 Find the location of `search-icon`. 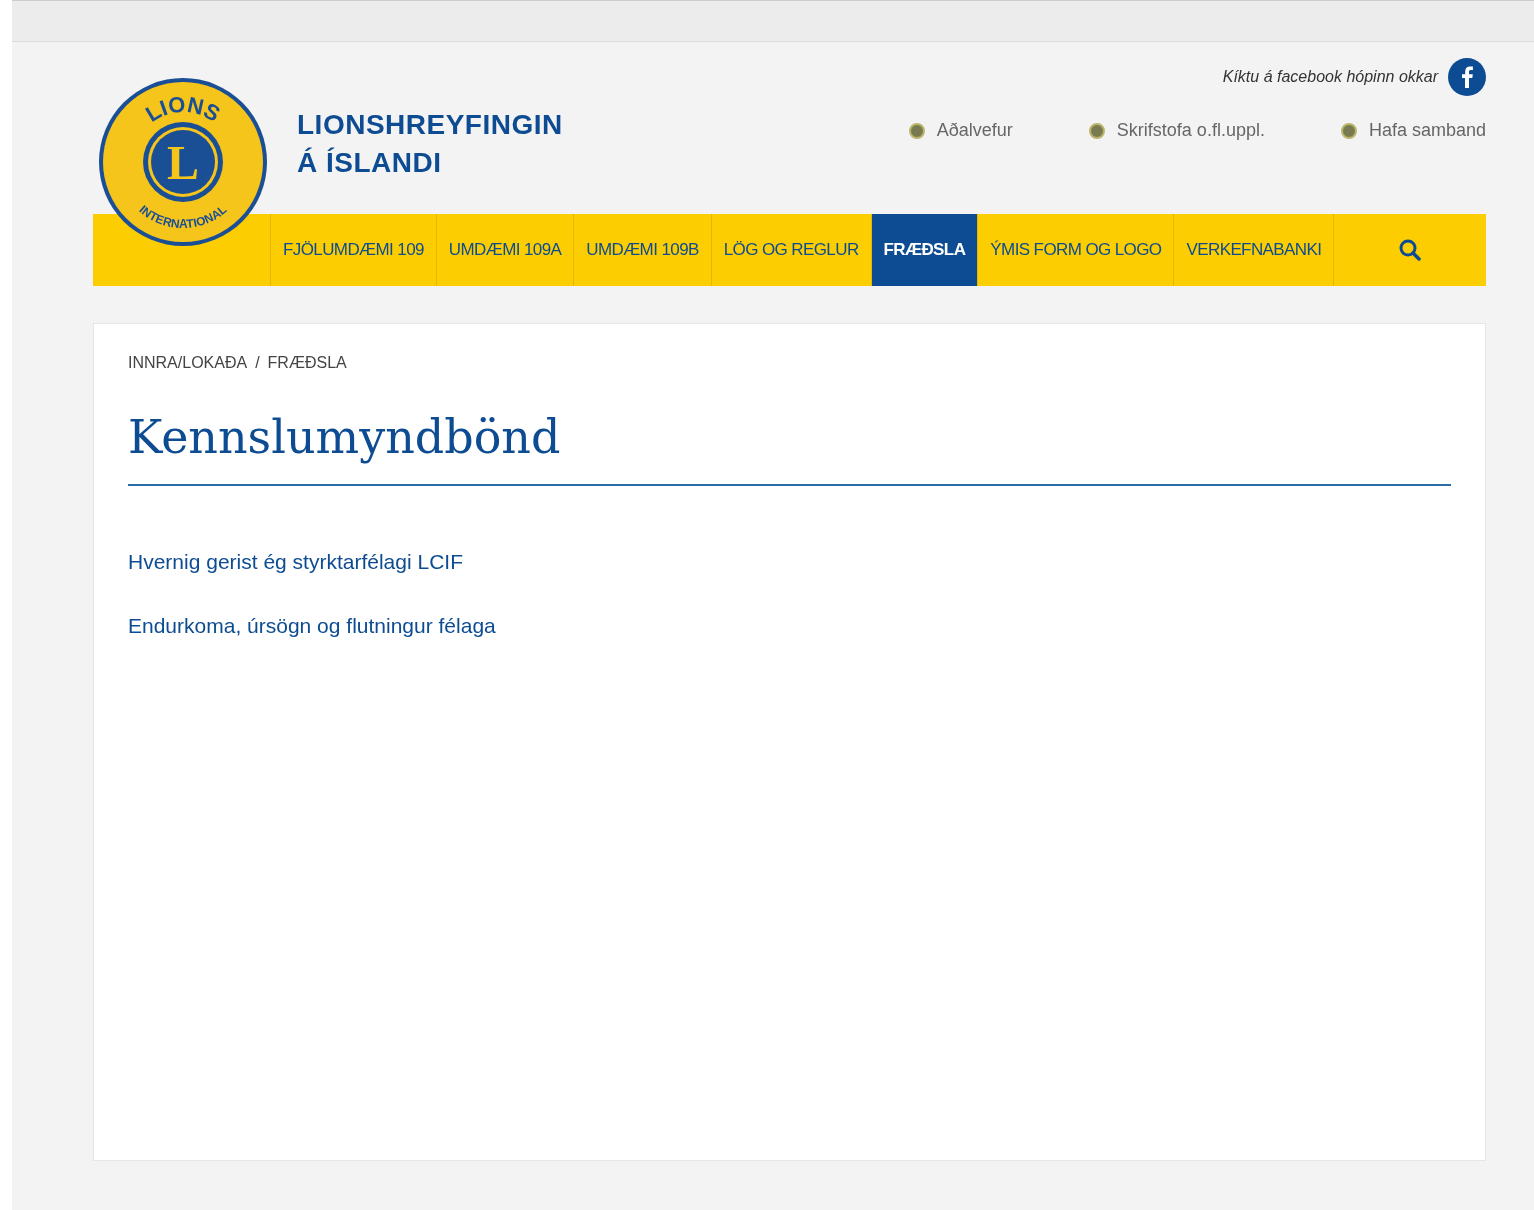

search-icon is located at coordinates (1410, 250).